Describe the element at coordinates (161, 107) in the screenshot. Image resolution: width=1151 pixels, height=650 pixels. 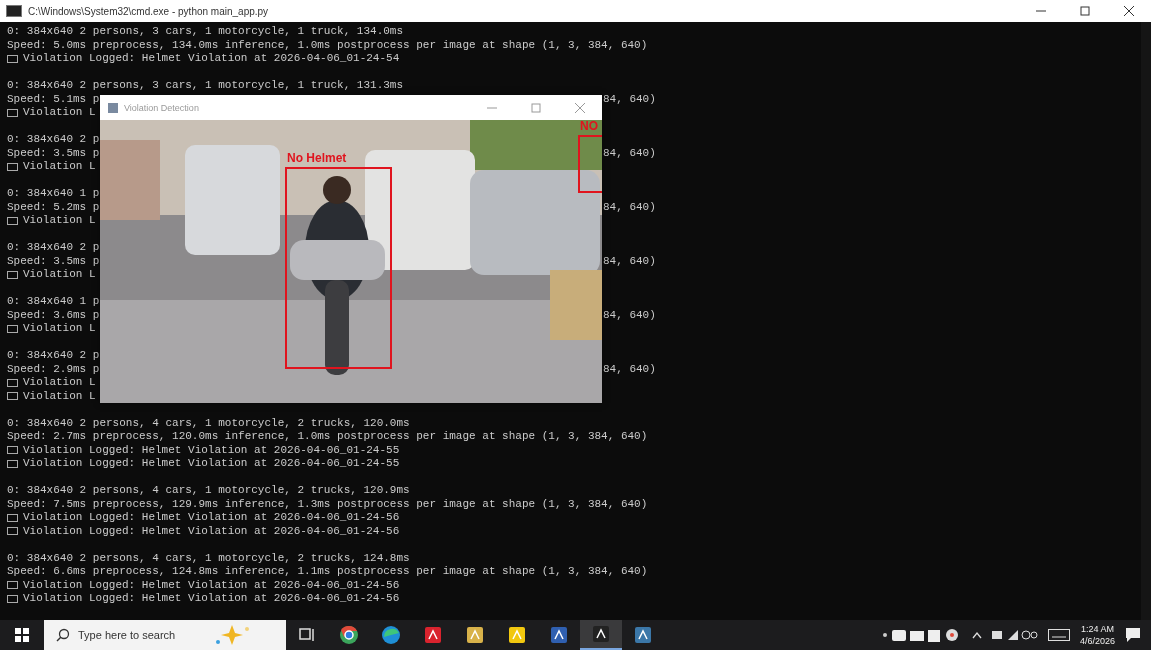
I see `window-title: Violation Detection` at that location.